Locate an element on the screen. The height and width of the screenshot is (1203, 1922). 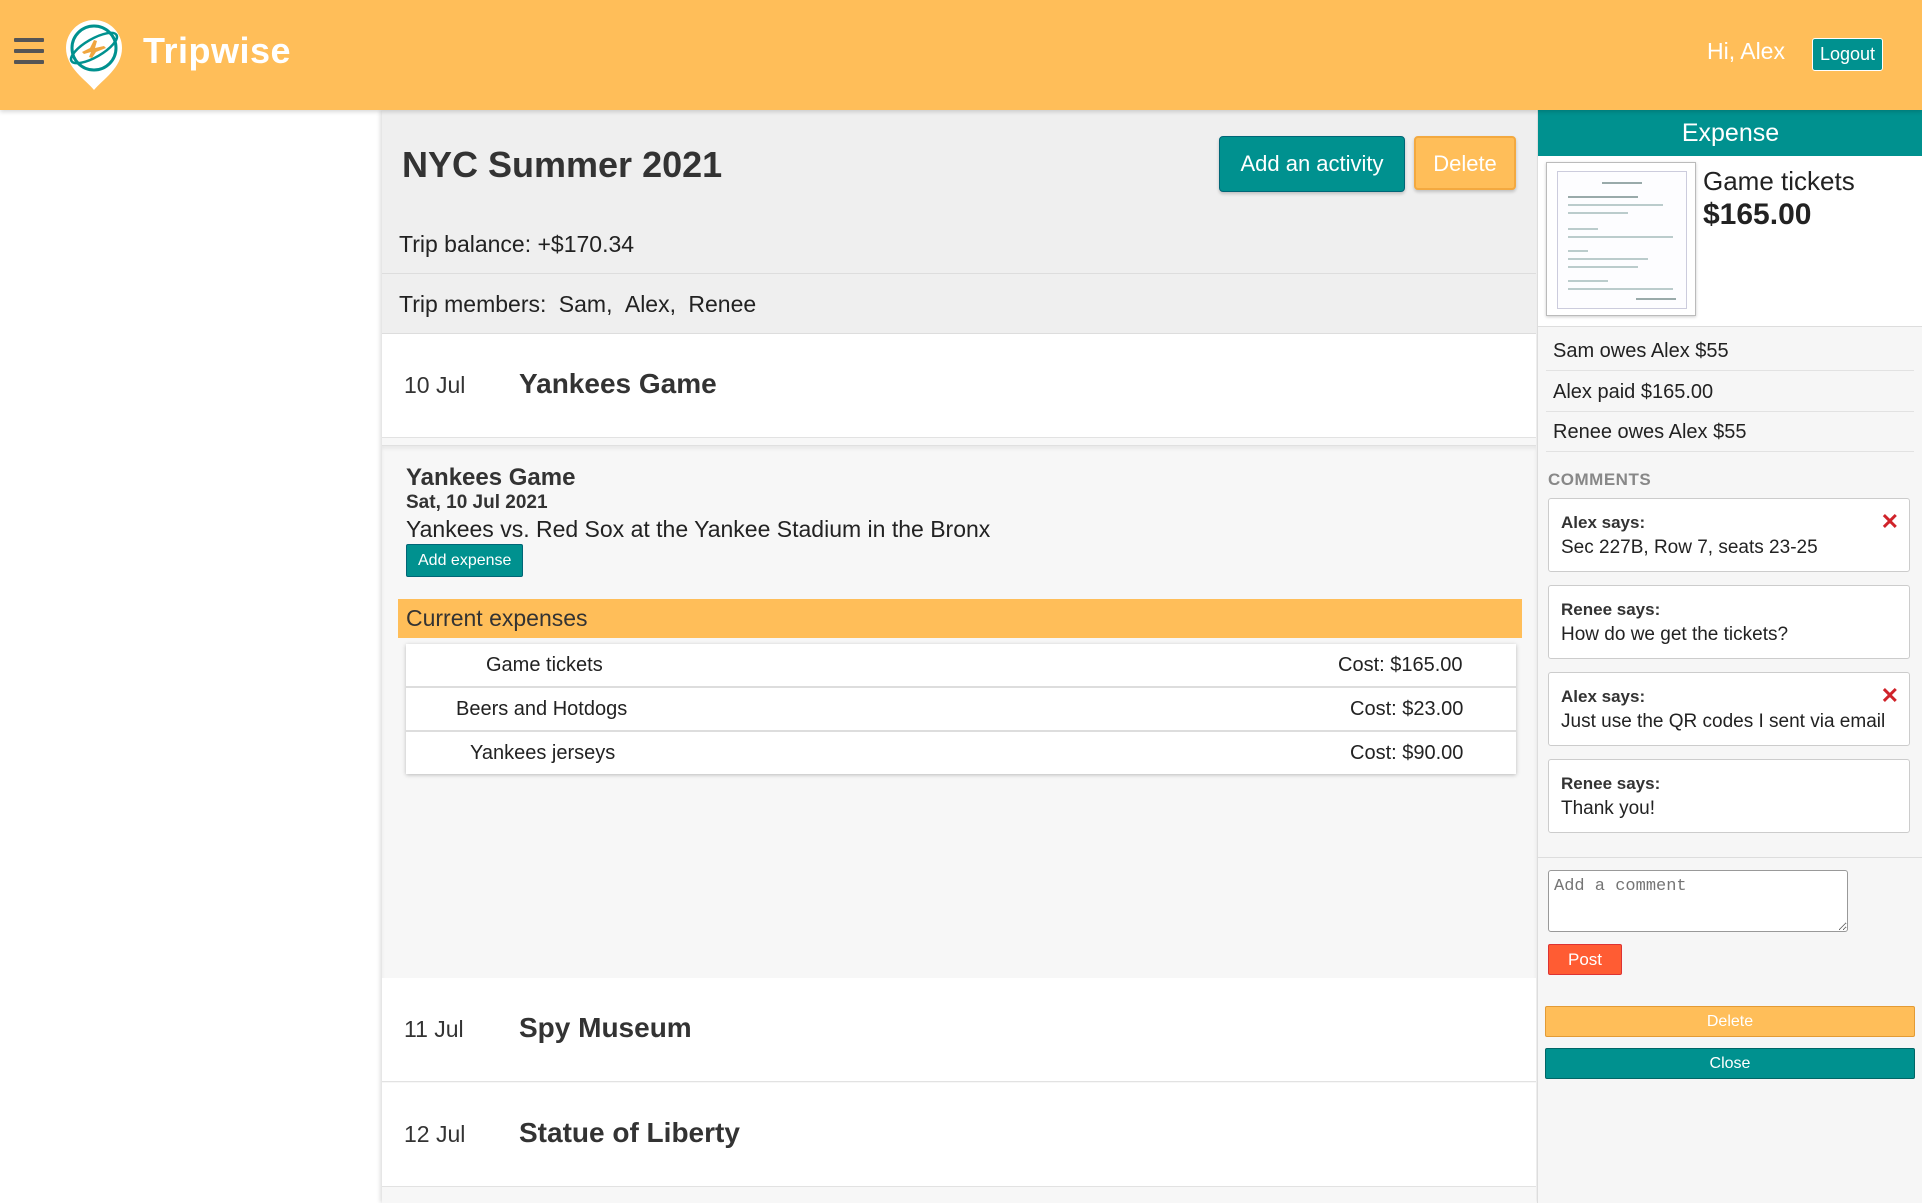
trip-balance: Trip balance: +$170.34 is located at coordinates (517, 244).